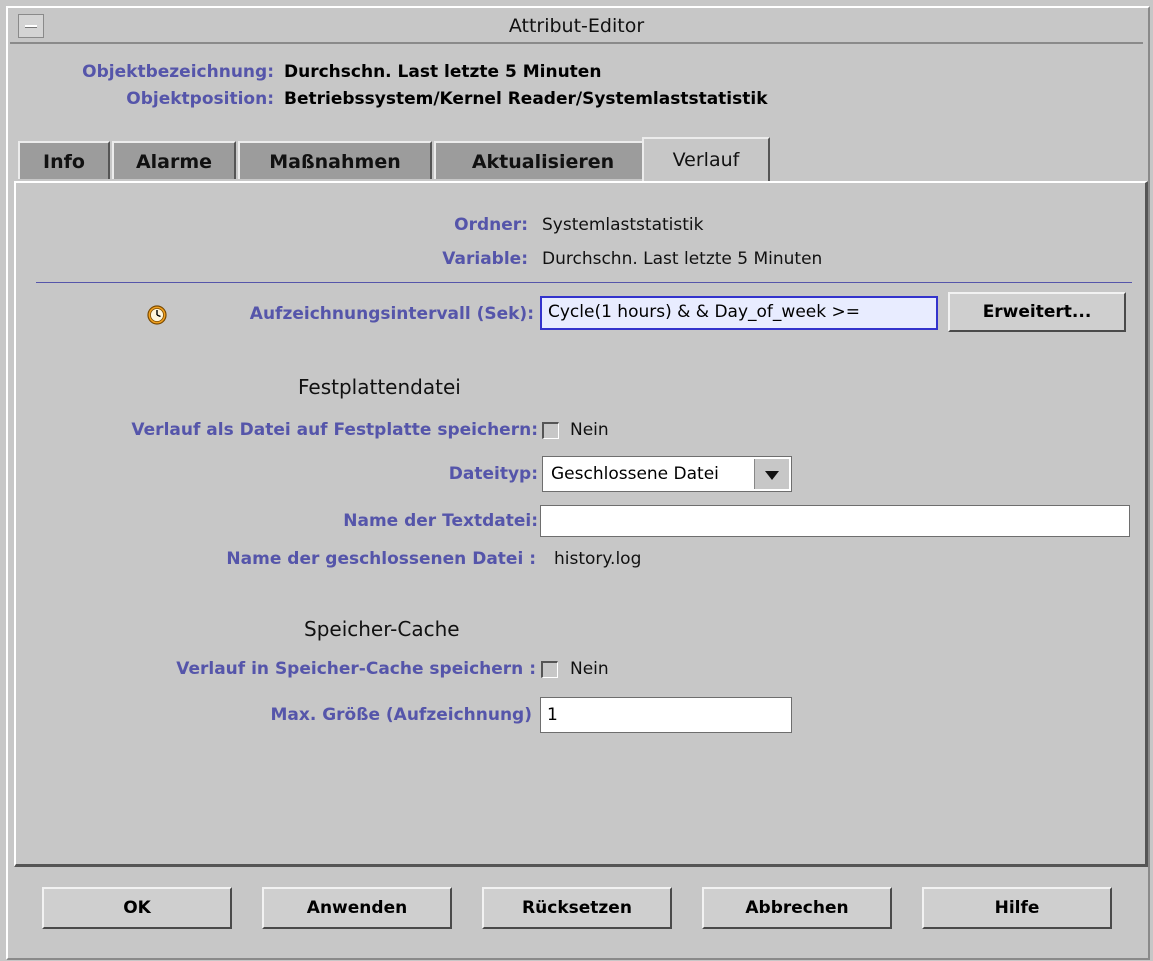  Describe the element at coordinates (549, 669) in the screenshot. I see `save-cache-checkbox` at that location.